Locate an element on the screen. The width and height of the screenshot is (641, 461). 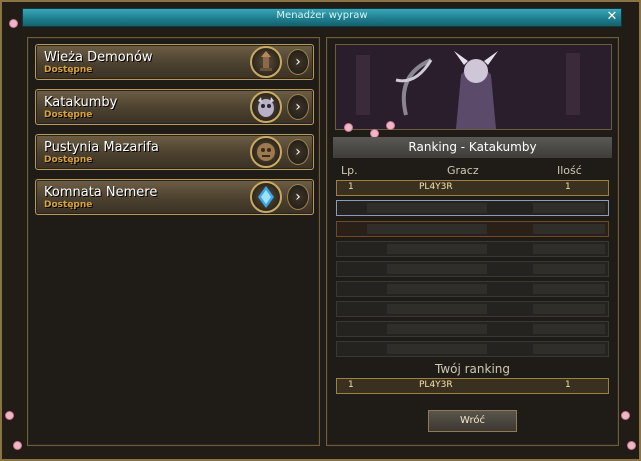
close-icon: ✕ is located at coordinates (612, 17).